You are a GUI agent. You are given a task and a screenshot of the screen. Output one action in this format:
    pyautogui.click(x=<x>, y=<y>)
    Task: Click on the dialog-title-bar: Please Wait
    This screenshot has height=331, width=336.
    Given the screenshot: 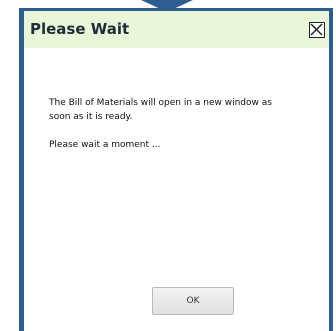 What is the action you would take?
    pyautogui.click(x=176, y=29)
    